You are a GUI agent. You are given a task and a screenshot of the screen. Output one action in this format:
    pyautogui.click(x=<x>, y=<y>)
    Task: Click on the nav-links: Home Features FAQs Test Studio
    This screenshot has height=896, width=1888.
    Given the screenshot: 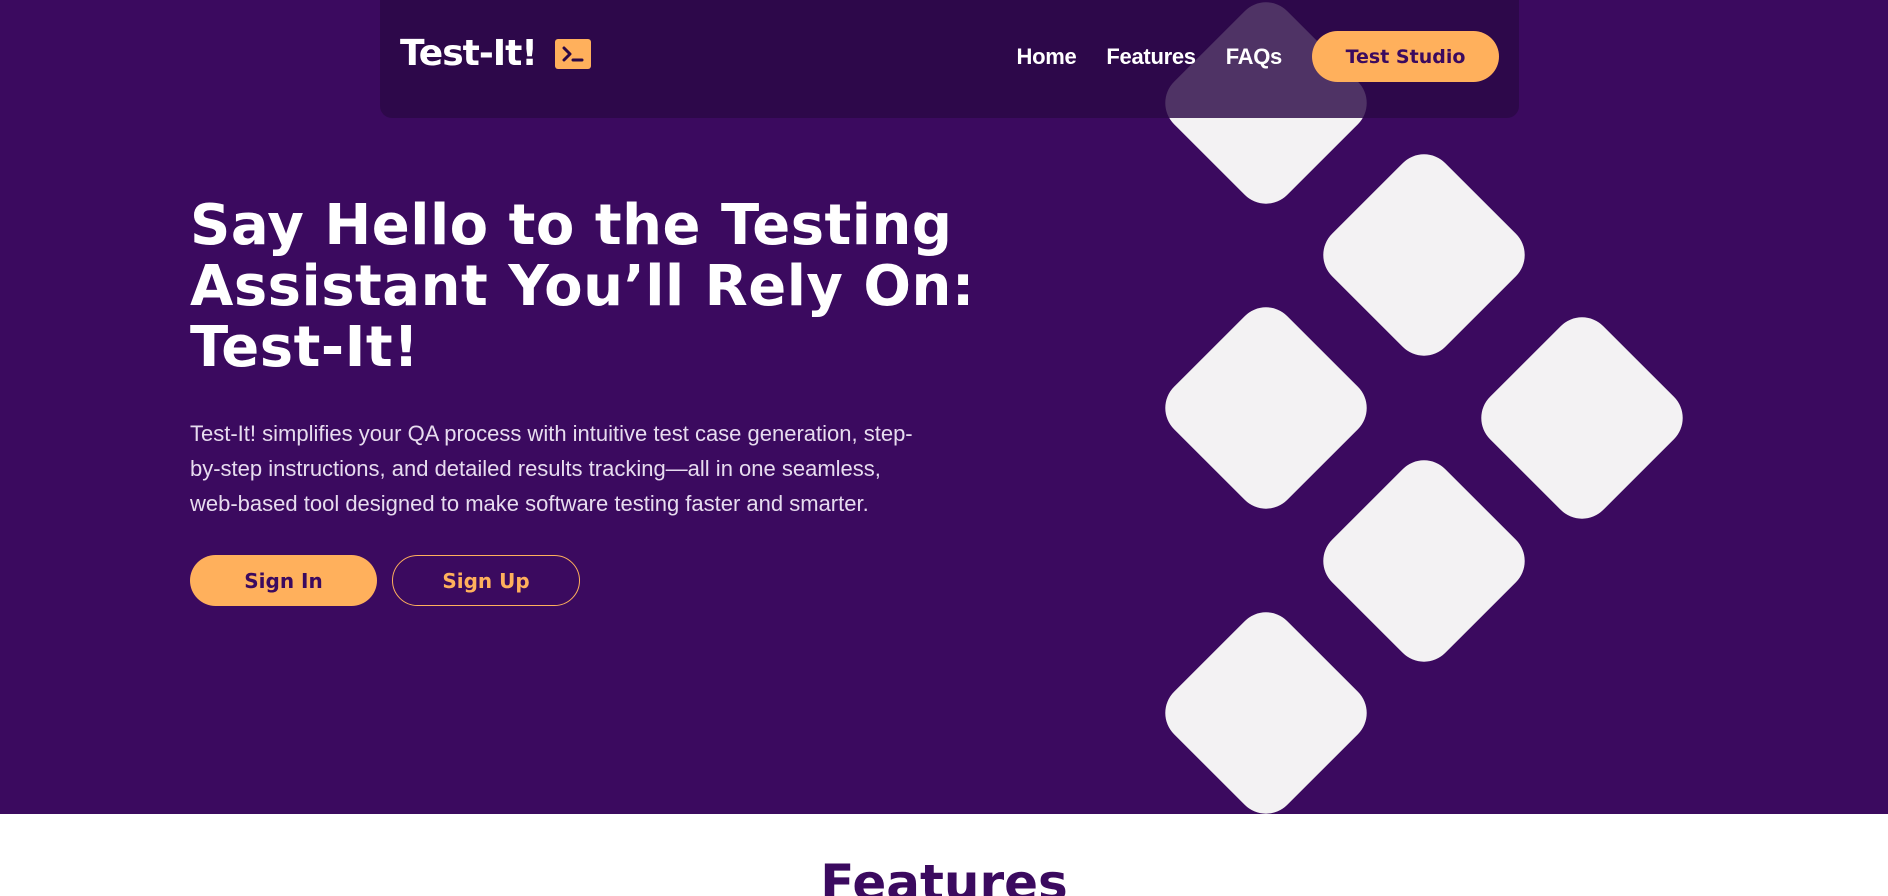 What is the action you would take?
    pyautogui.click(x=1257, y=56)
    